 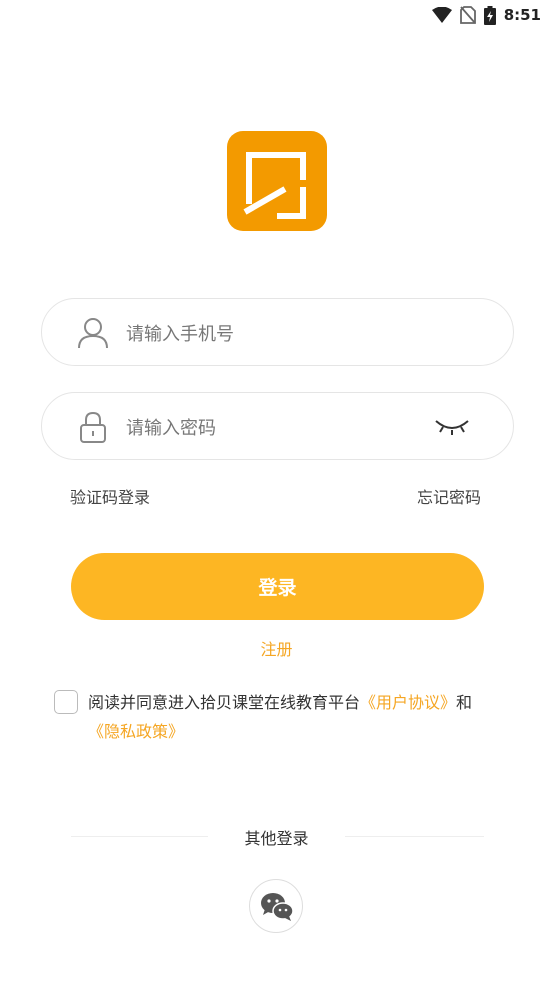 What do you see at coordinates (136, 731) in the screenshot?
I see `privacy-policy-link: 《隐私政策》` at bounding box center [136, 731].